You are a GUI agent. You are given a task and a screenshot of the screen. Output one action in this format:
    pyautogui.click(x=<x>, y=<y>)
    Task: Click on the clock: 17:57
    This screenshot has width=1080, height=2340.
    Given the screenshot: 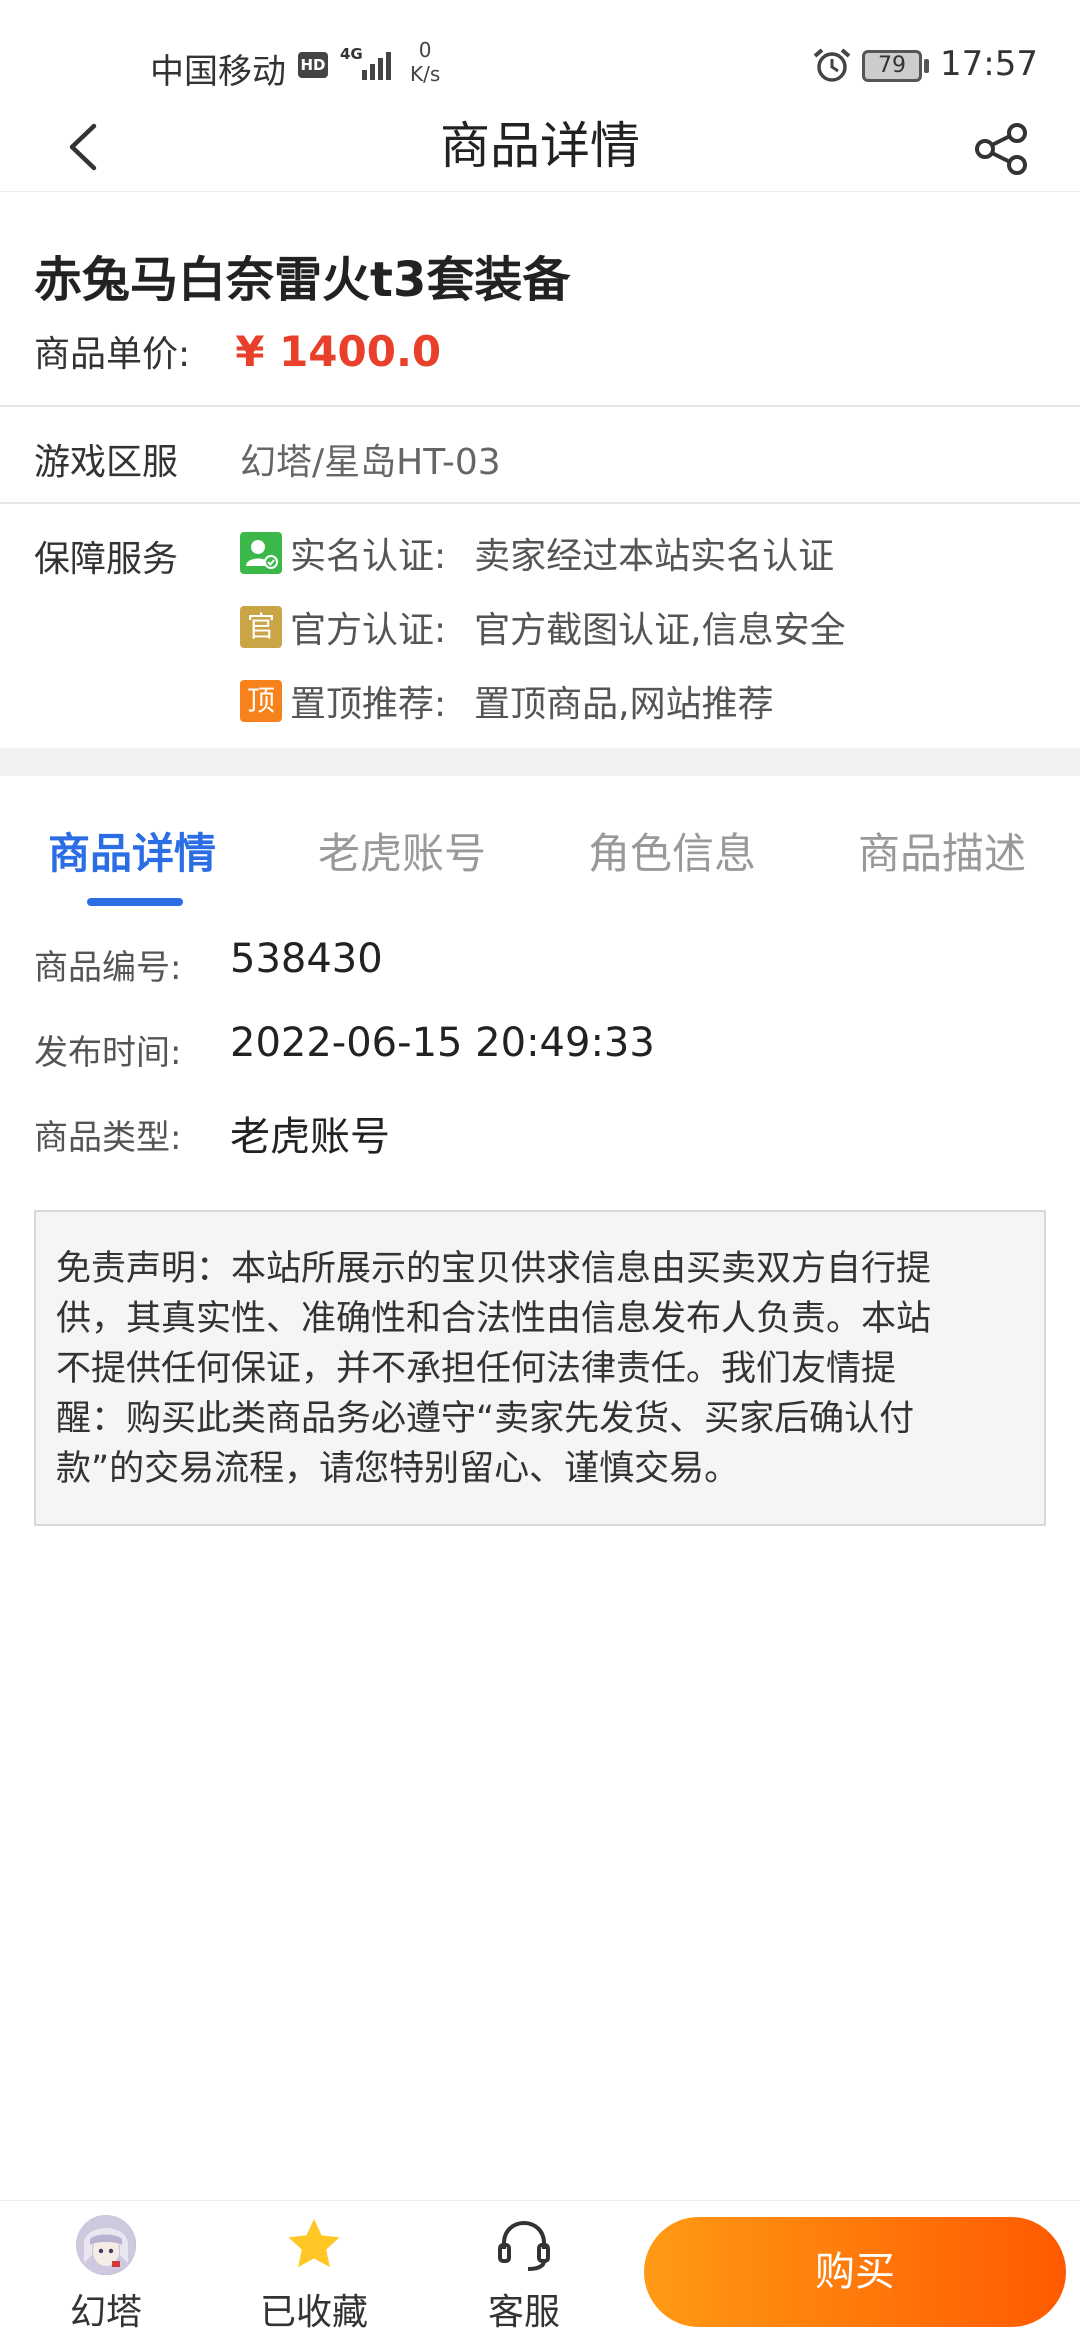 What is the action you would take?
    pyautogui.click(x=989, y=64)
    